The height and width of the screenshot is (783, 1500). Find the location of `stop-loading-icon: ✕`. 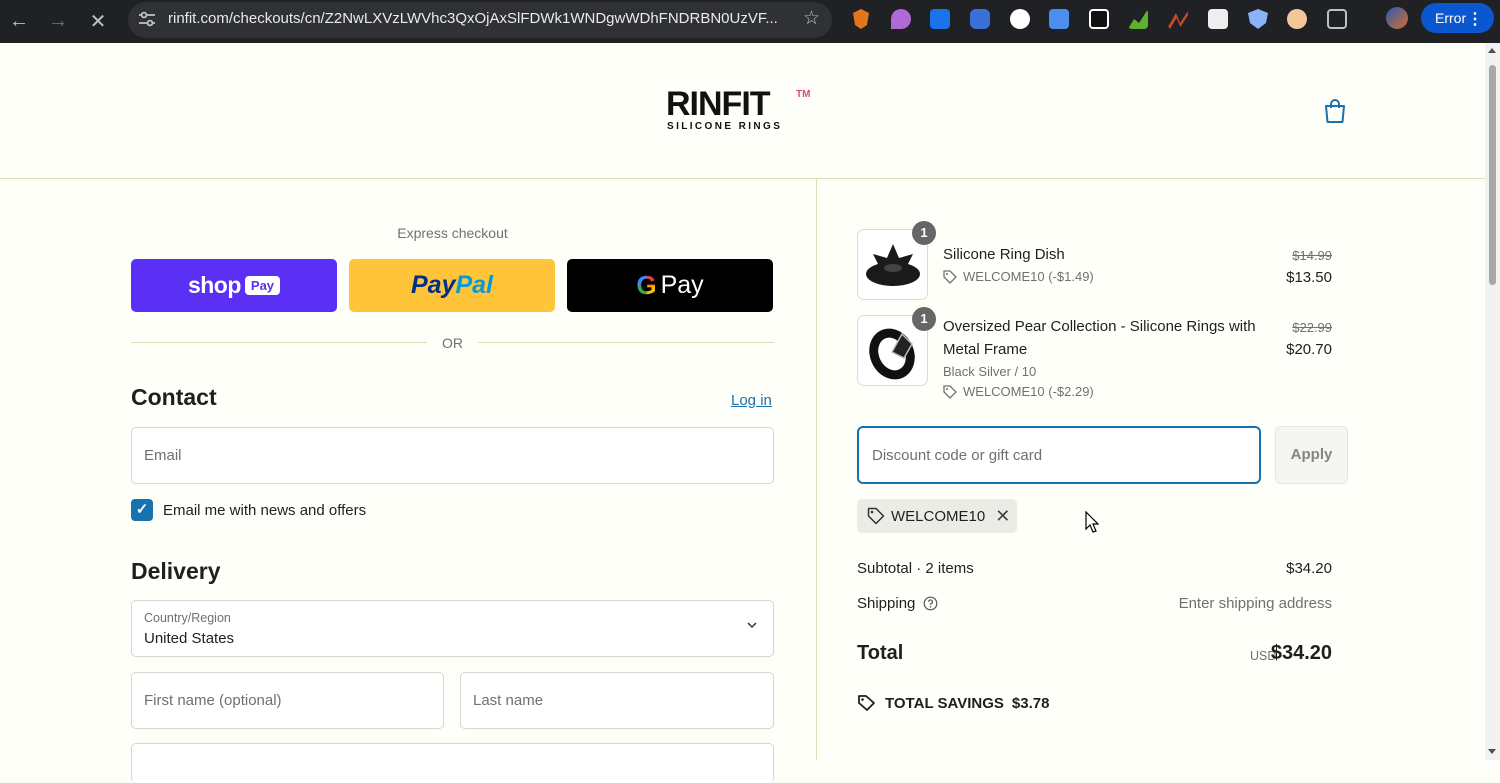

stop-loading-icon: ✕ is located at coordinates (98, 21).